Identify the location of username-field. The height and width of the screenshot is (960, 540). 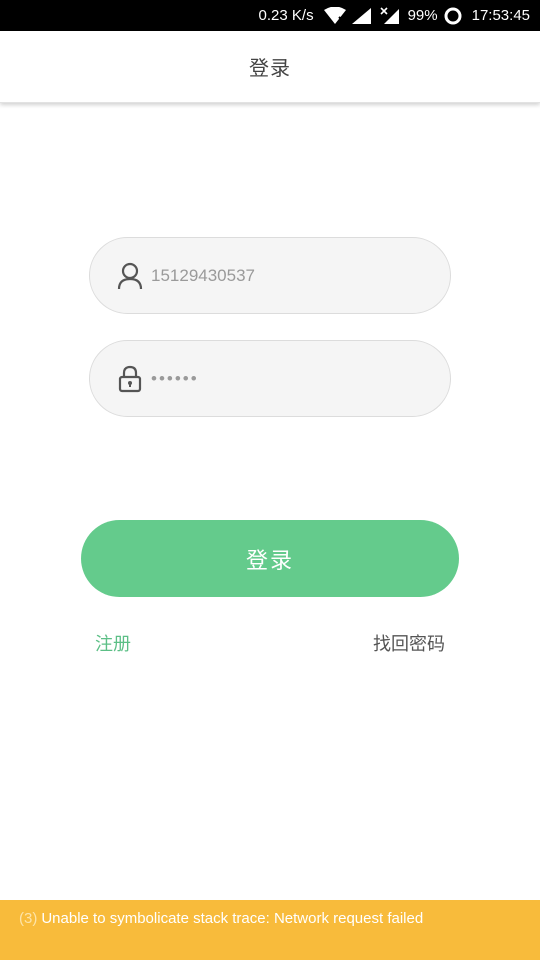
(270, 275).